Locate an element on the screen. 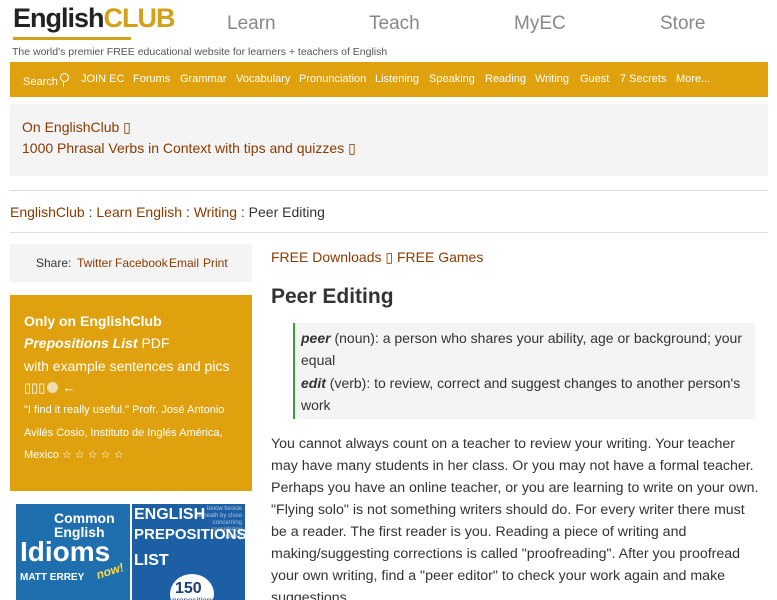 Image resolution: width=777 pixels, height=600 pixels. sidebox-icons: ▯▯▯ ← is located at coordinates (50, 387).